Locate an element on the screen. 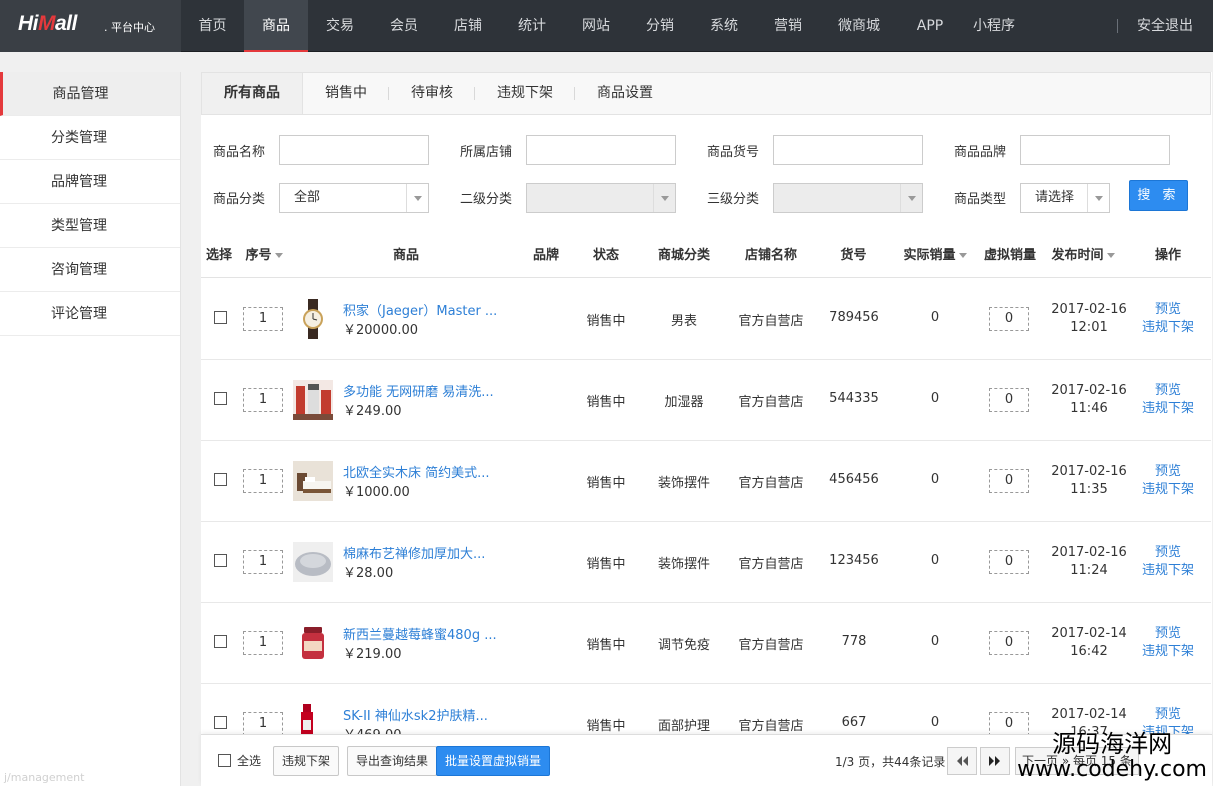  product-name-input is located at coordinates (354, 150).